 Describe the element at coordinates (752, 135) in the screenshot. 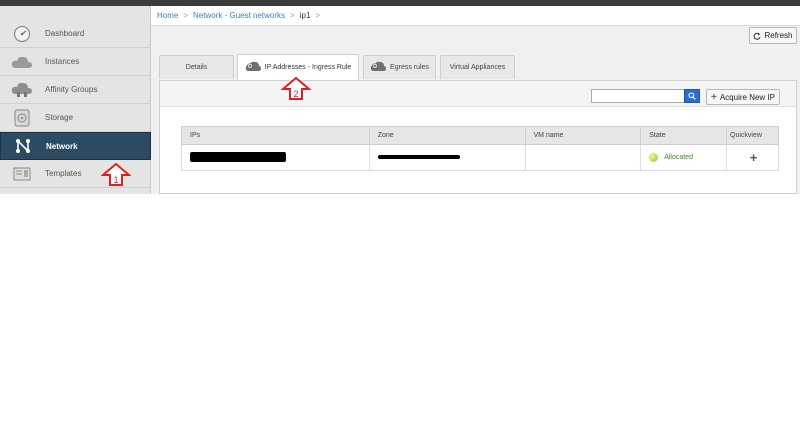

I see `column-header-quickview: Quickview` at that location.